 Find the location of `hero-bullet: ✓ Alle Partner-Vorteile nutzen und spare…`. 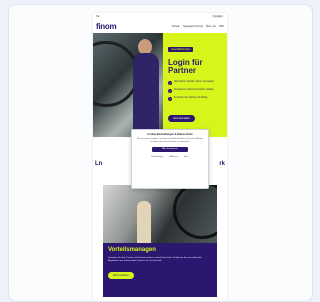

hero-bullet: ✓ Alle Partner-Vorteile nutzen und spare… is located at coordinates (195, 83).